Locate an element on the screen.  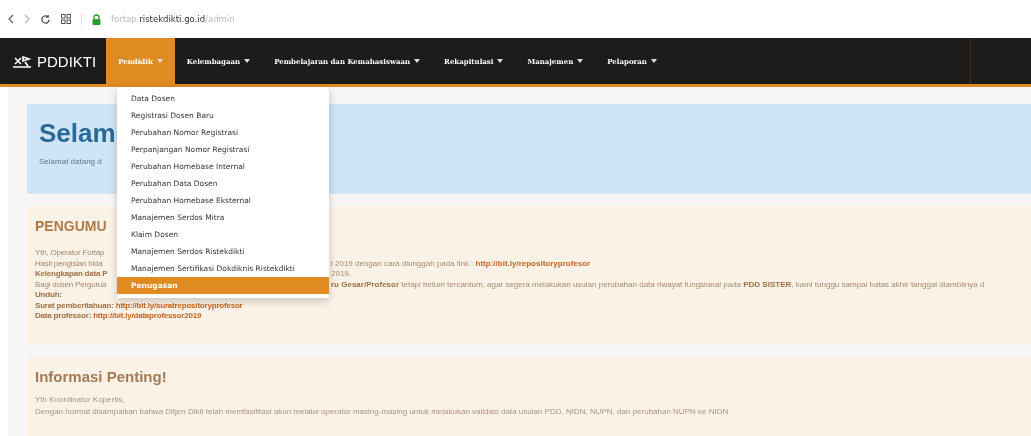
announcement-title: PENGUMU is located at coordinates (71, 226).